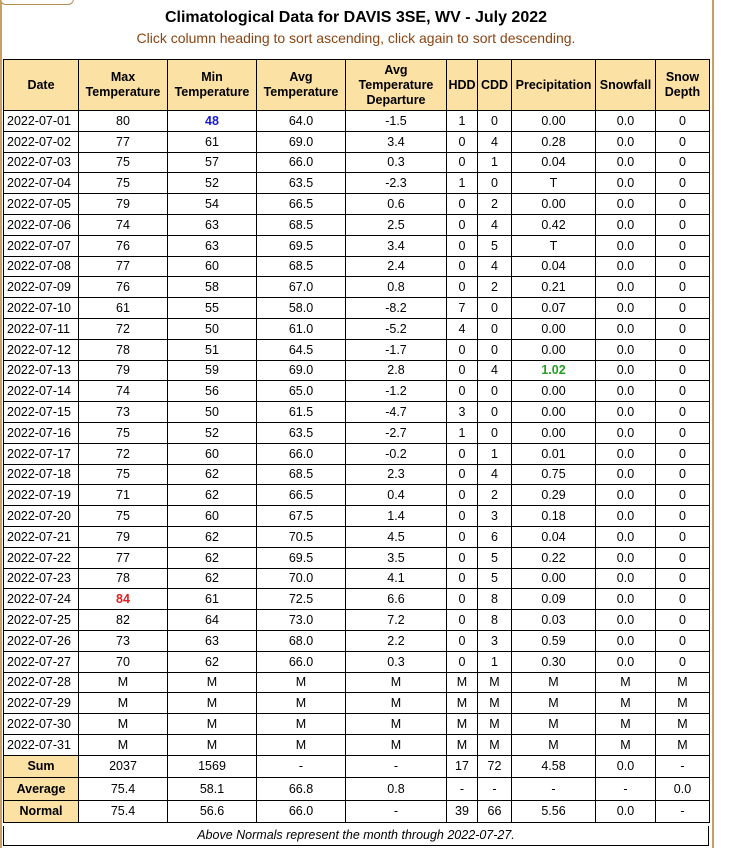 The image size is (729, 848). Describe the element at coordinates (37, 2) in the screenshot. I see `corner-tab` at that location.